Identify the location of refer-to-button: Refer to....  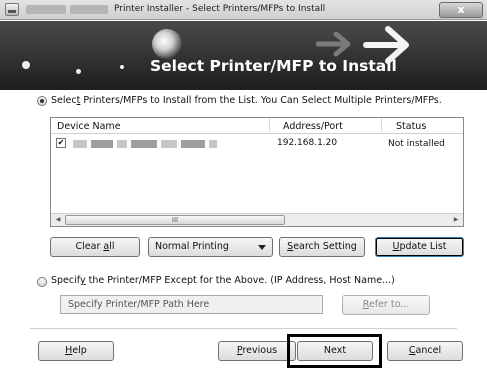
(386, 305).